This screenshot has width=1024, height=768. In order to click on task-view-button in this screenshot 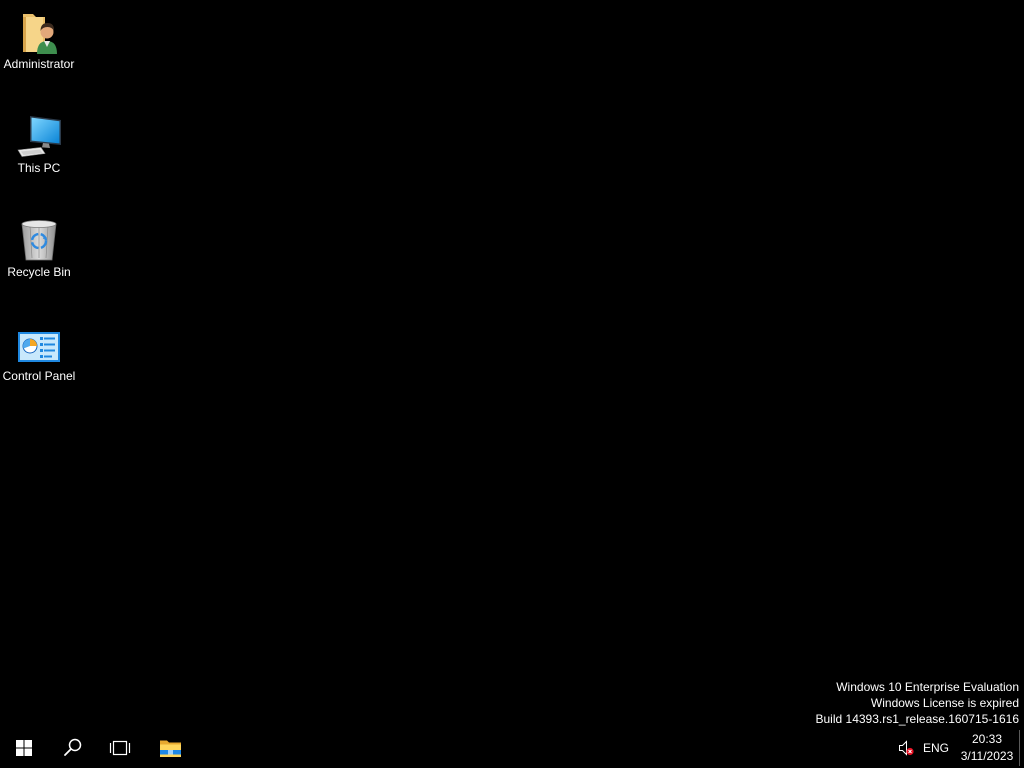, I will do `click(120, 748)`.